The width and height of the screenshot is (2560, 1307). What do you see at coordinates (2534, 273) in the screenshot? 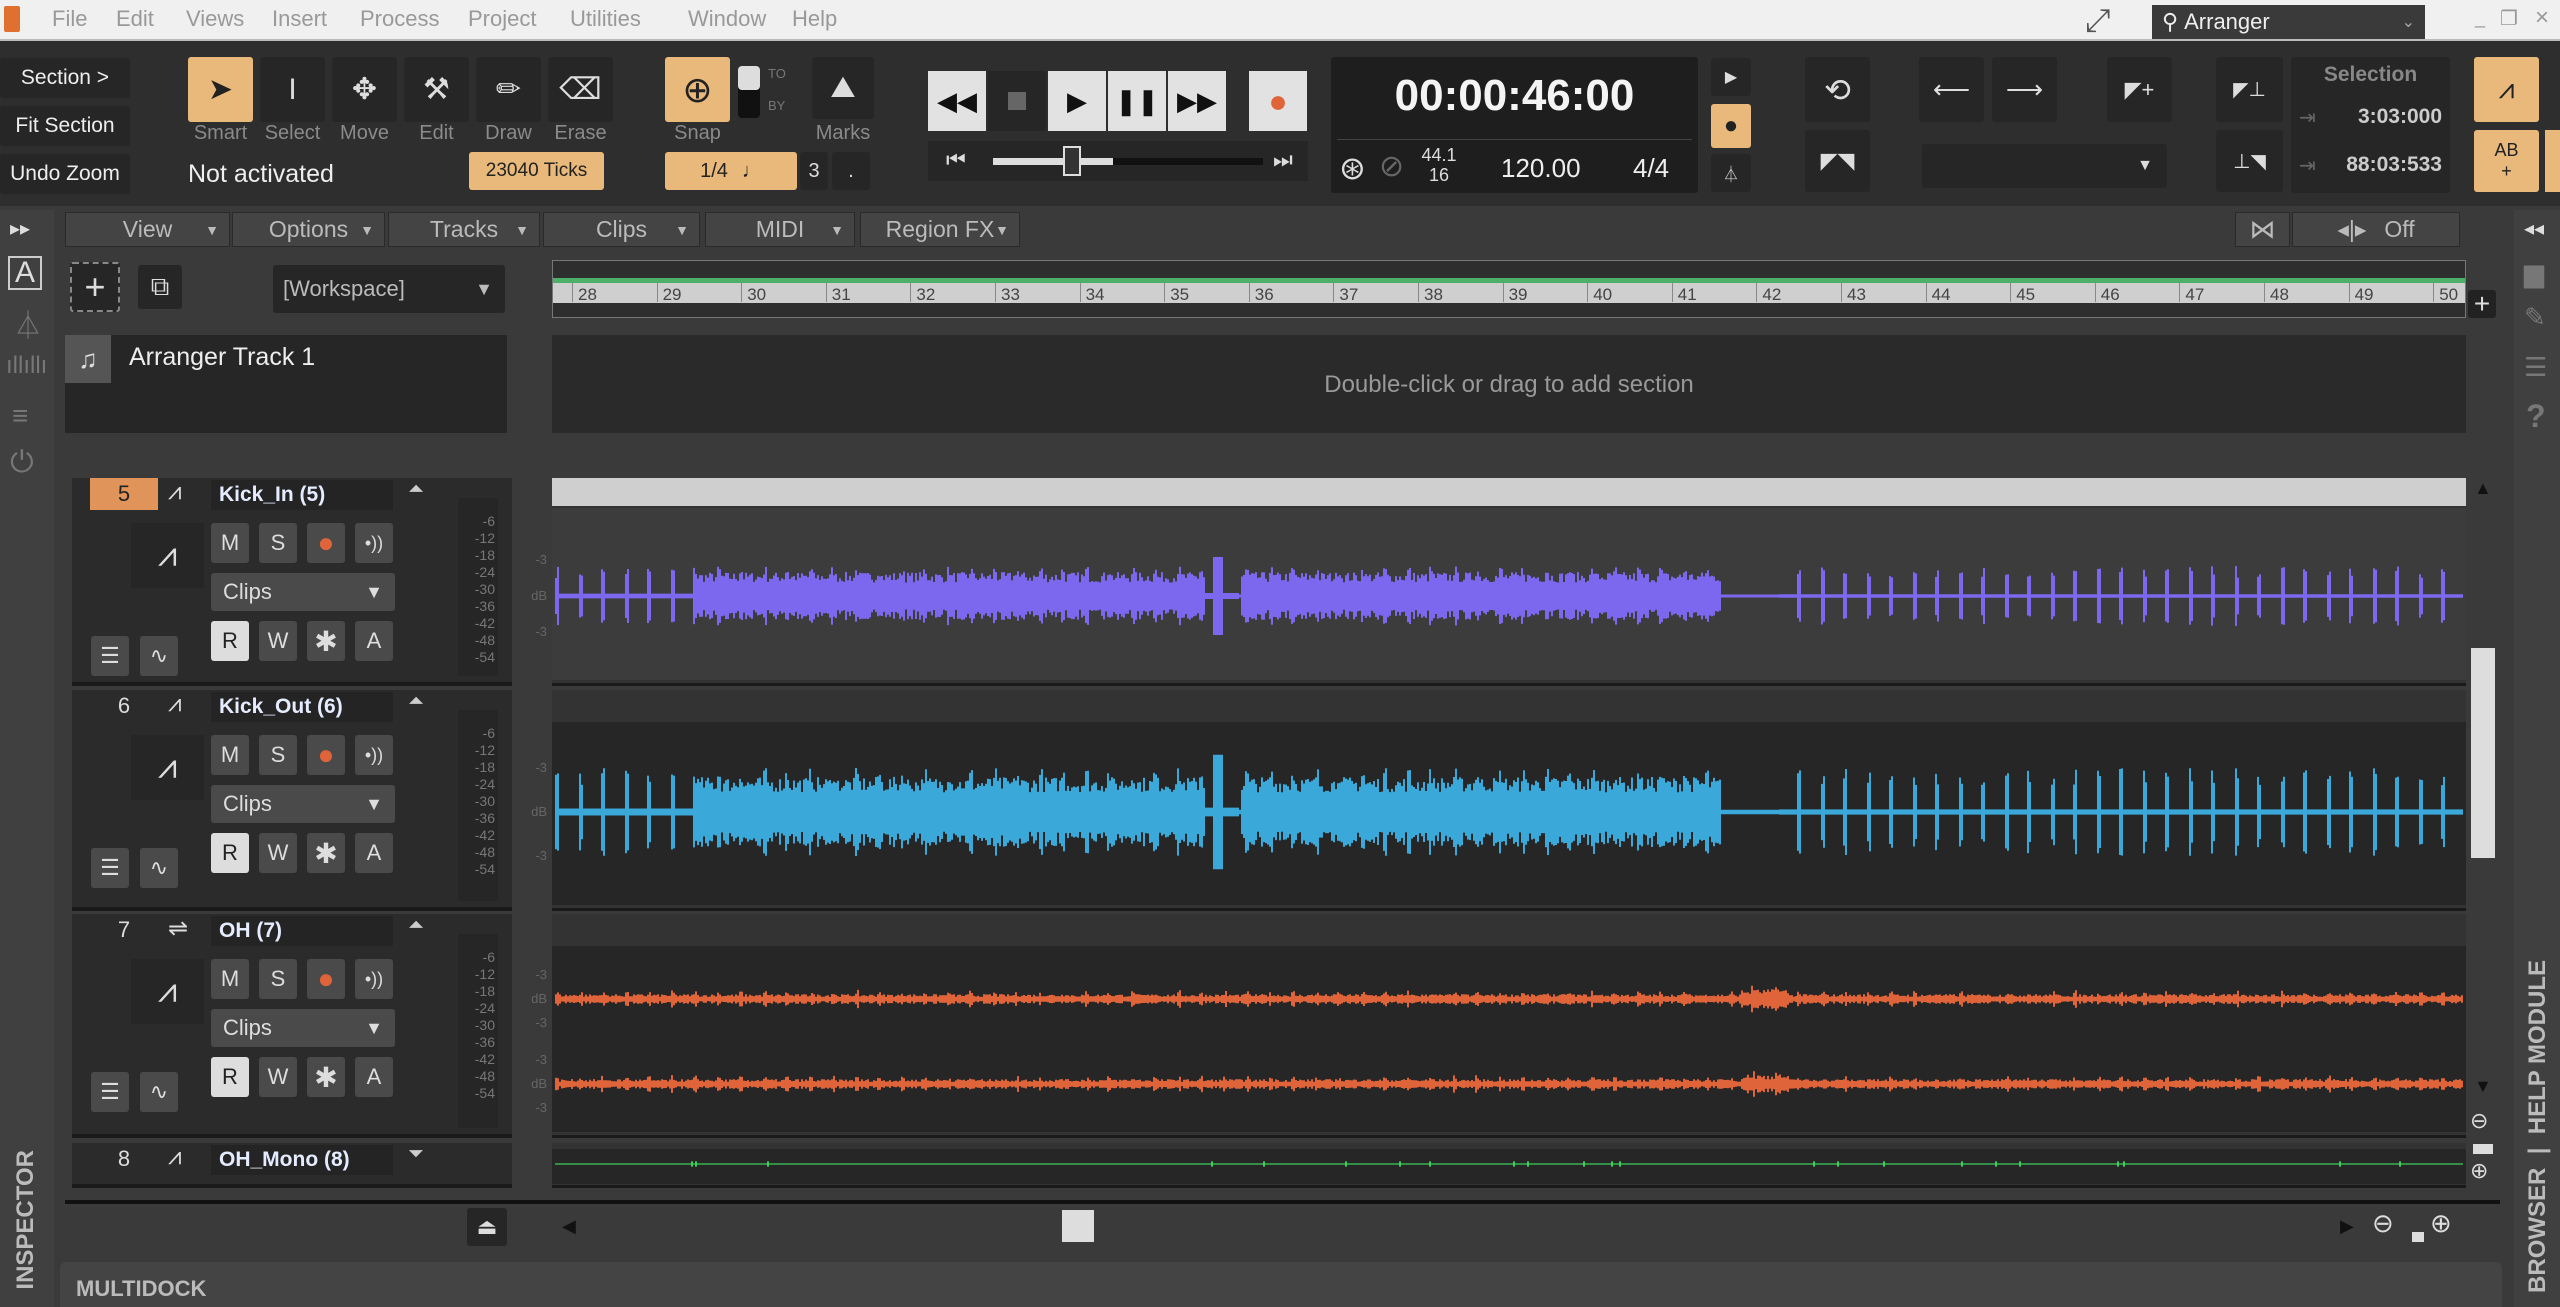
I see `folder-icon: ▆` at bounding box center [2534, 273].